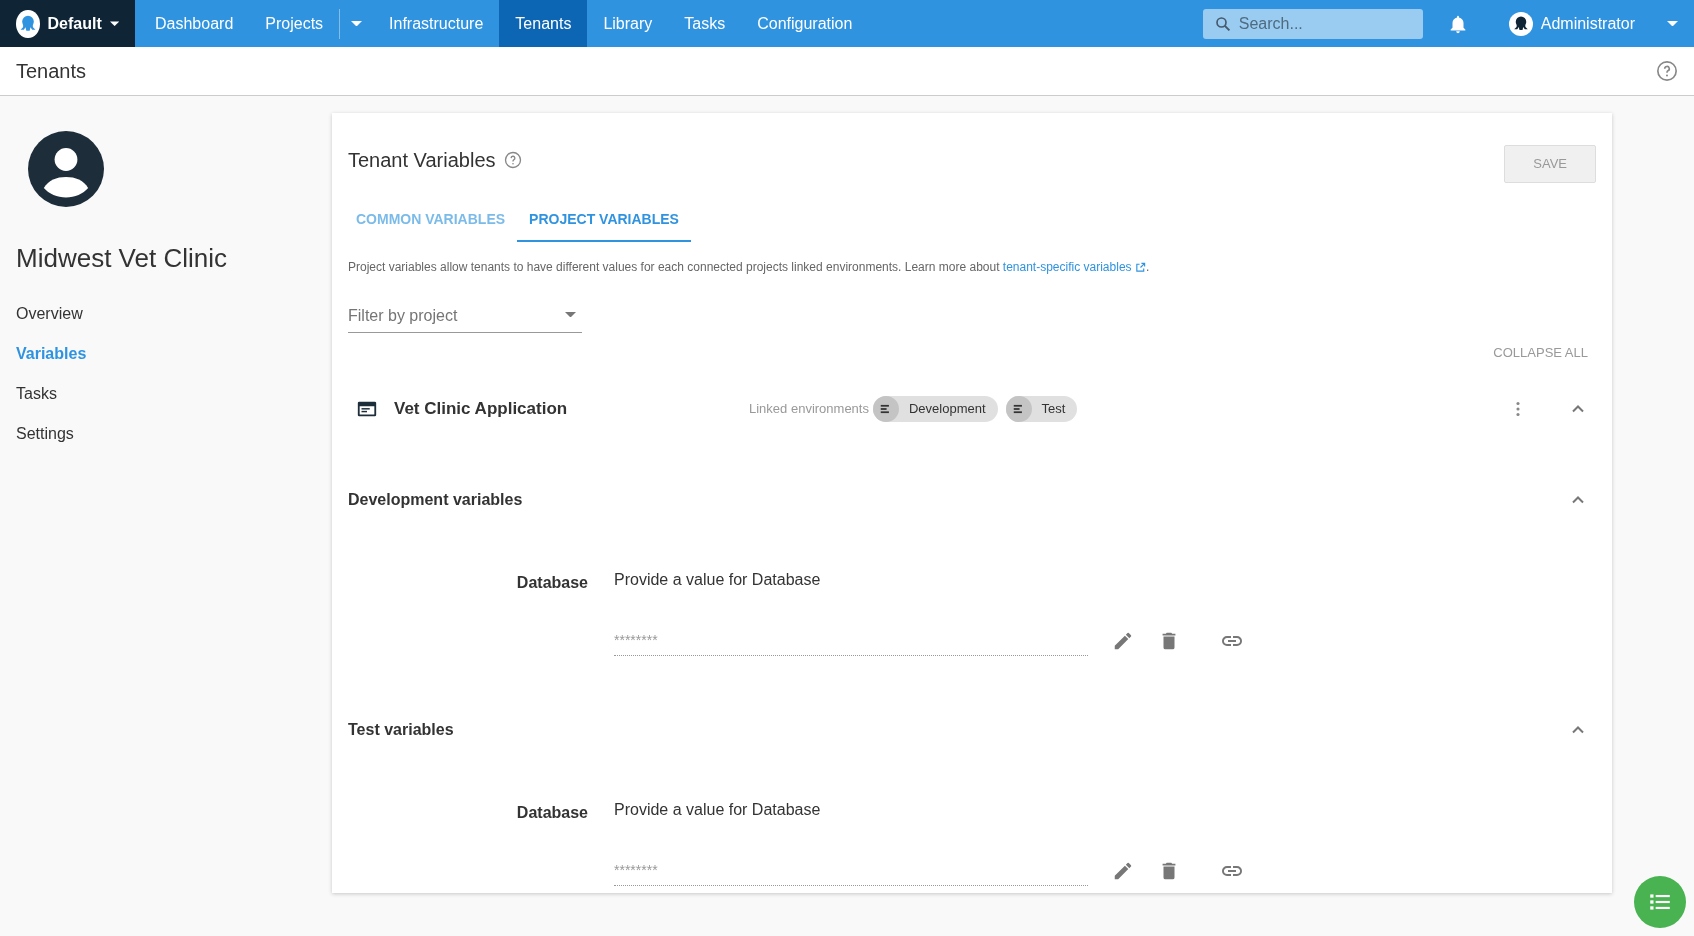 Image resolution: width=1694 pixels, height=936 pixels. Describe the element at coordinates (436, 23) in the screenshot. I see `nav-tab: Infrastructure` at that location.